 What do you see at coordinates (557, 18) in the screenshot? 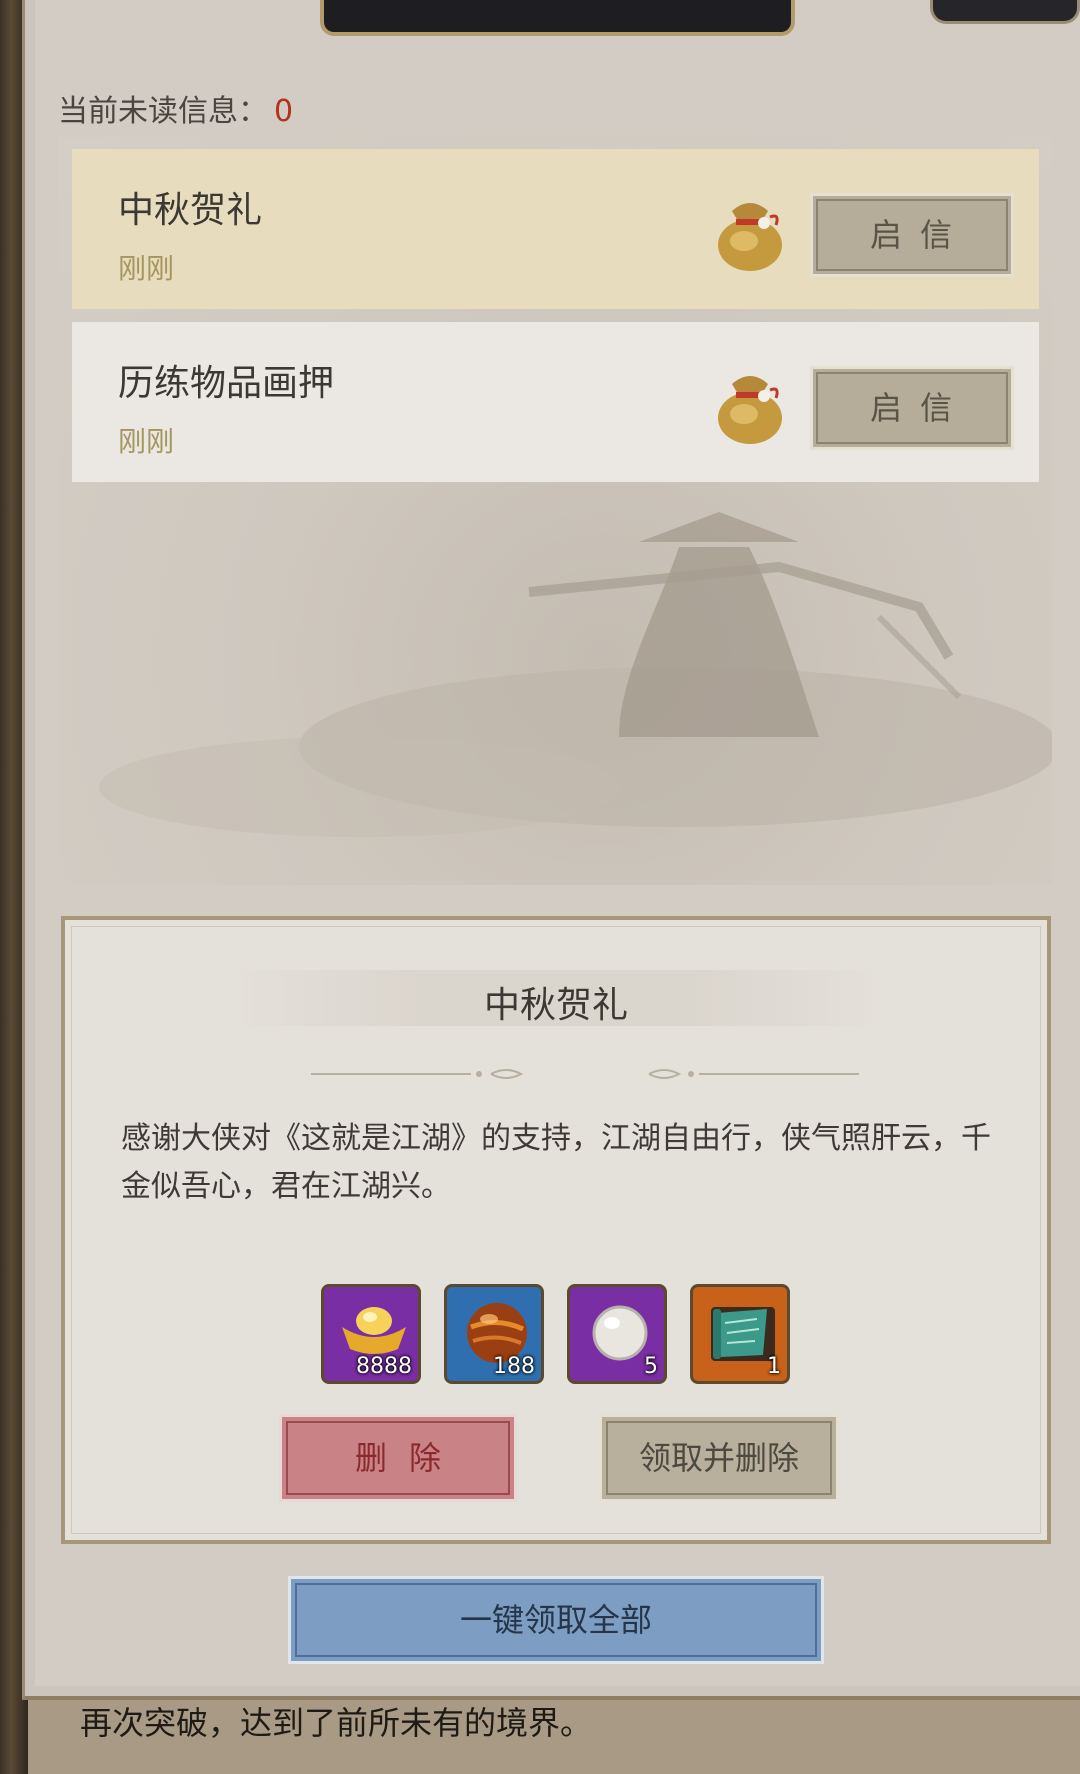
I see `panel-title-plate` at bounding box center [557, 18].